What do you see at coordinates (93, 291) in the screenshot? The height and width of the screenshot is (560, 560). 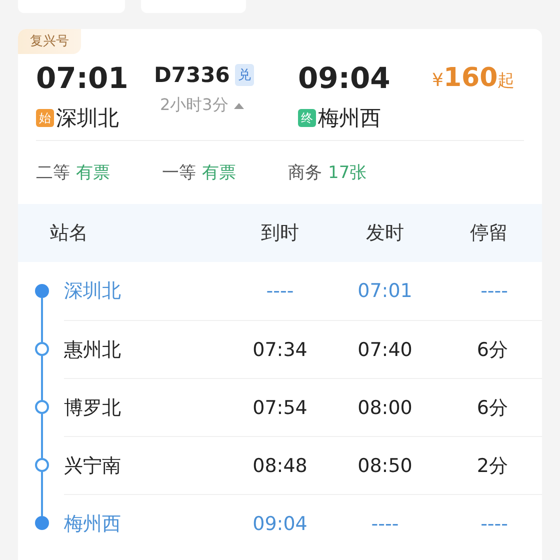 I see `station-name: 深圳北` at bounding box center [93, 291].